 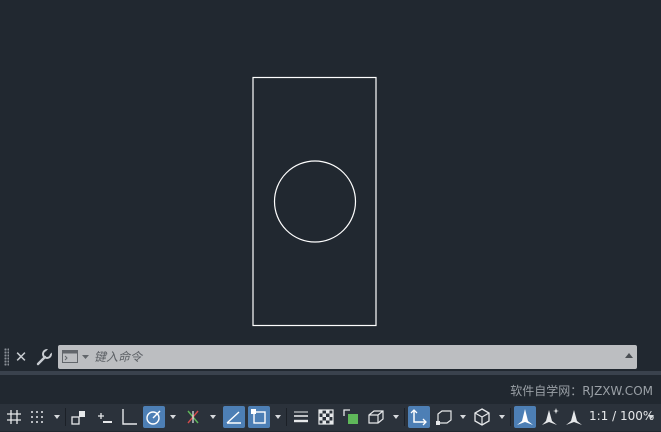 I want to click on rectangle-object, so click(x=314, y=201).